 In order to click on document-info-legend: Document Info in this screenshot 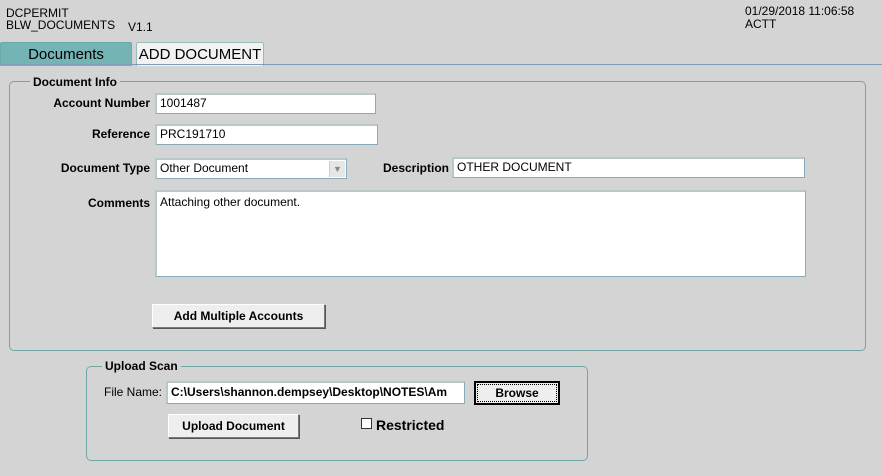, I will do `click(75, 82)`.